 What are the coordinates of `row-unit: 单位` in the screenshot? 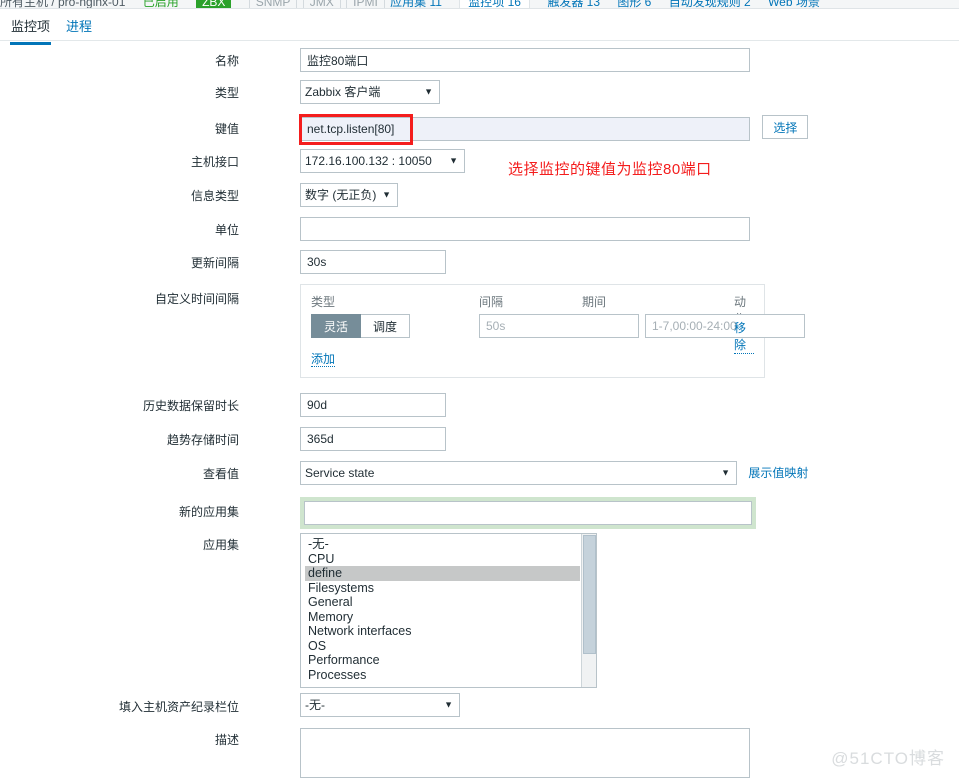 It's located at (479, 233).